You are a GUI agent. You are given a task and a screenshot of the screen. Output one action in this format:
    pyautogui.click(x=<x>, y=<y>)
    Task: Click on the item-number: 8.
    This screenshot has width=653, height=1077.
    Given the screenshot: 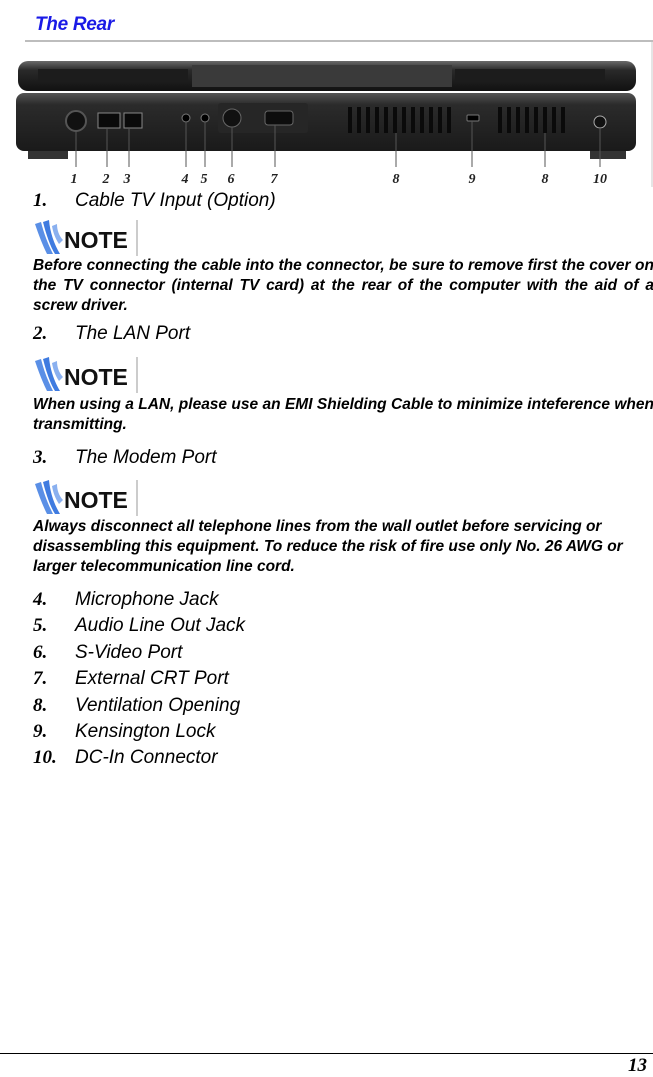 What is the action you would take?
    pyautogui.click(x=40, y=705)
    